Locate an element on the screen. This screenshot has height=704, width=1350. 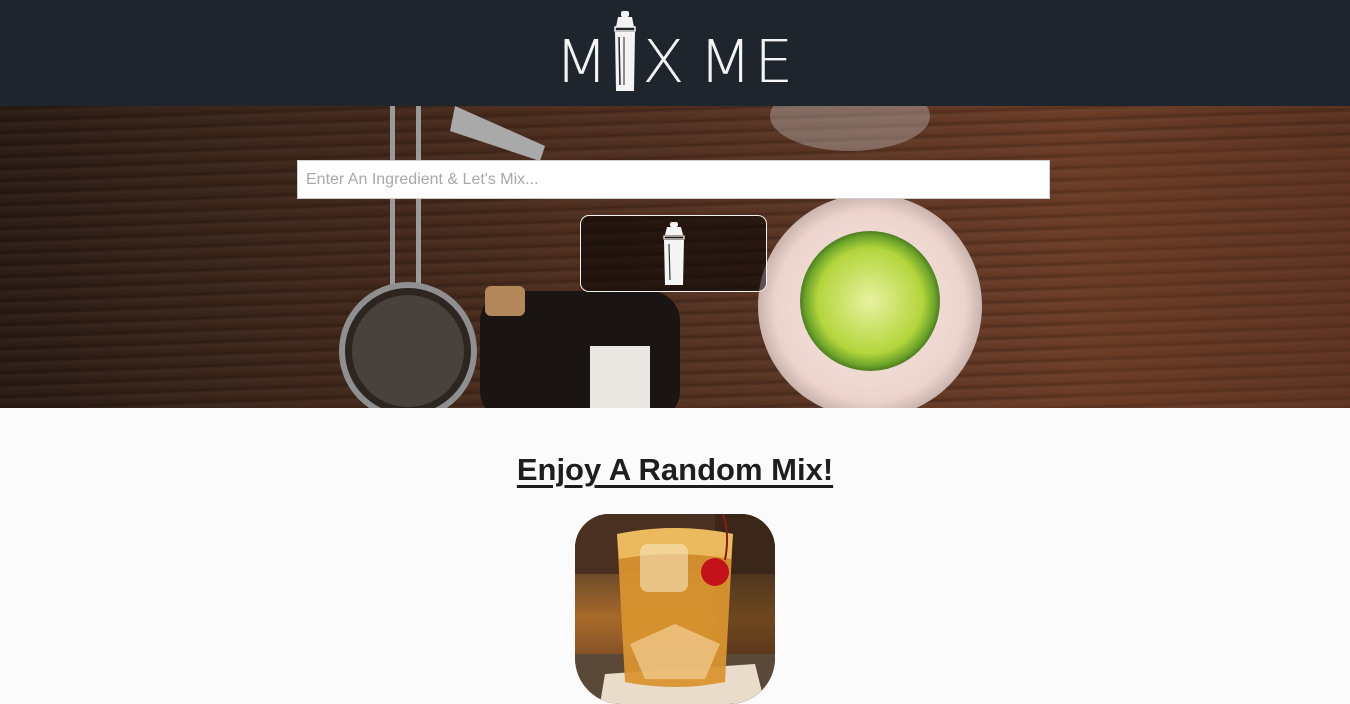
cocktail-shaker-icon is located at coordinates (673, 253).